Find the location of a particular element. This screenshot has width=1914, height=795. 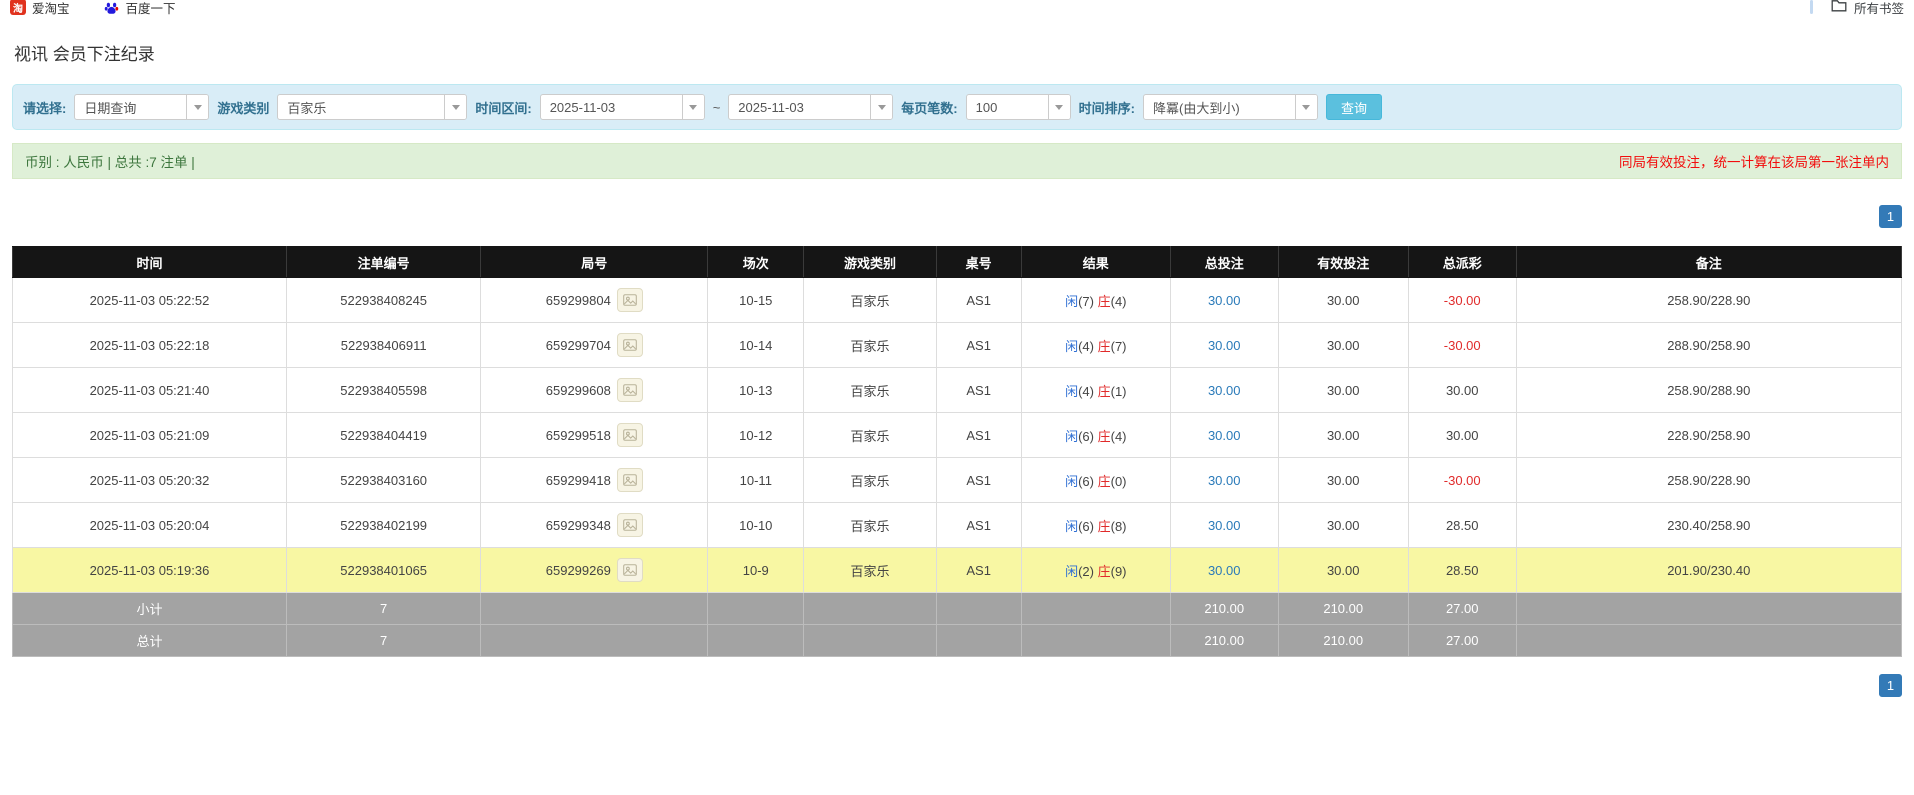

total-valid-bet: 210.00 is located at coordinates (1343, 640).